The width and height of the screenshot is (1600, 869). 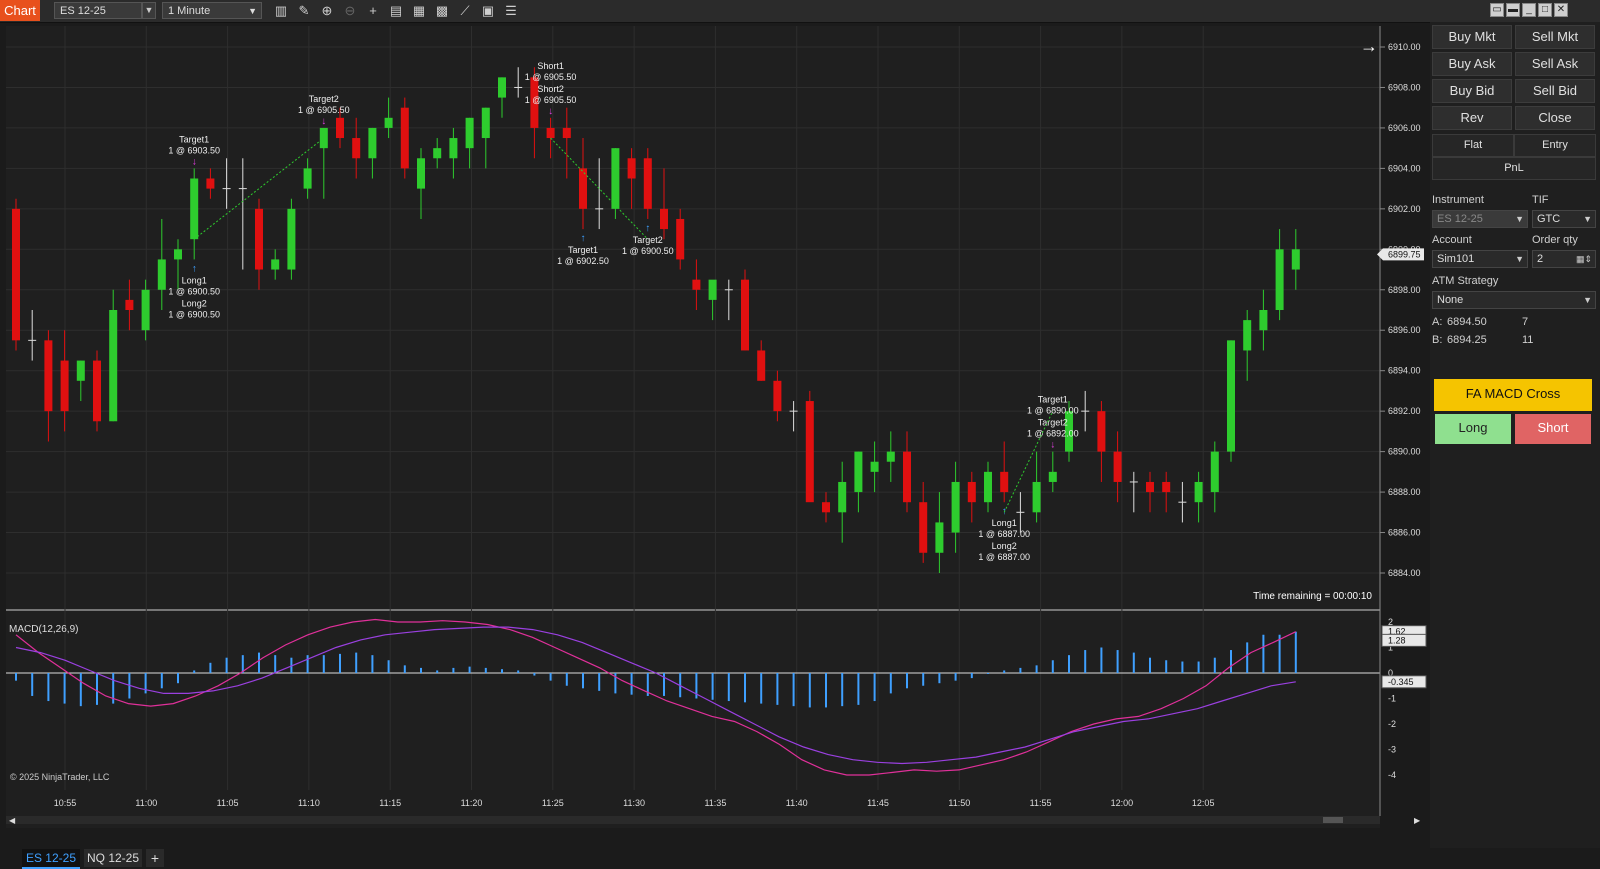 I want to click on horizontal-scrollbar, so click(x=693, y=820).